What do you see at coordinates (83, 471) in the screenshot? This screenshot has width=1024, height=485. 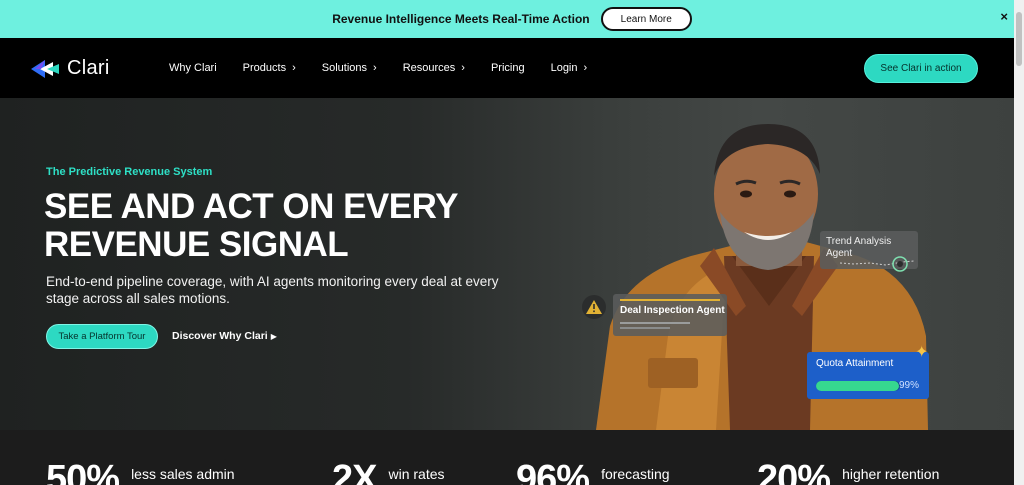 I see `stat-value: 50%` at bounding box center [83, 471].